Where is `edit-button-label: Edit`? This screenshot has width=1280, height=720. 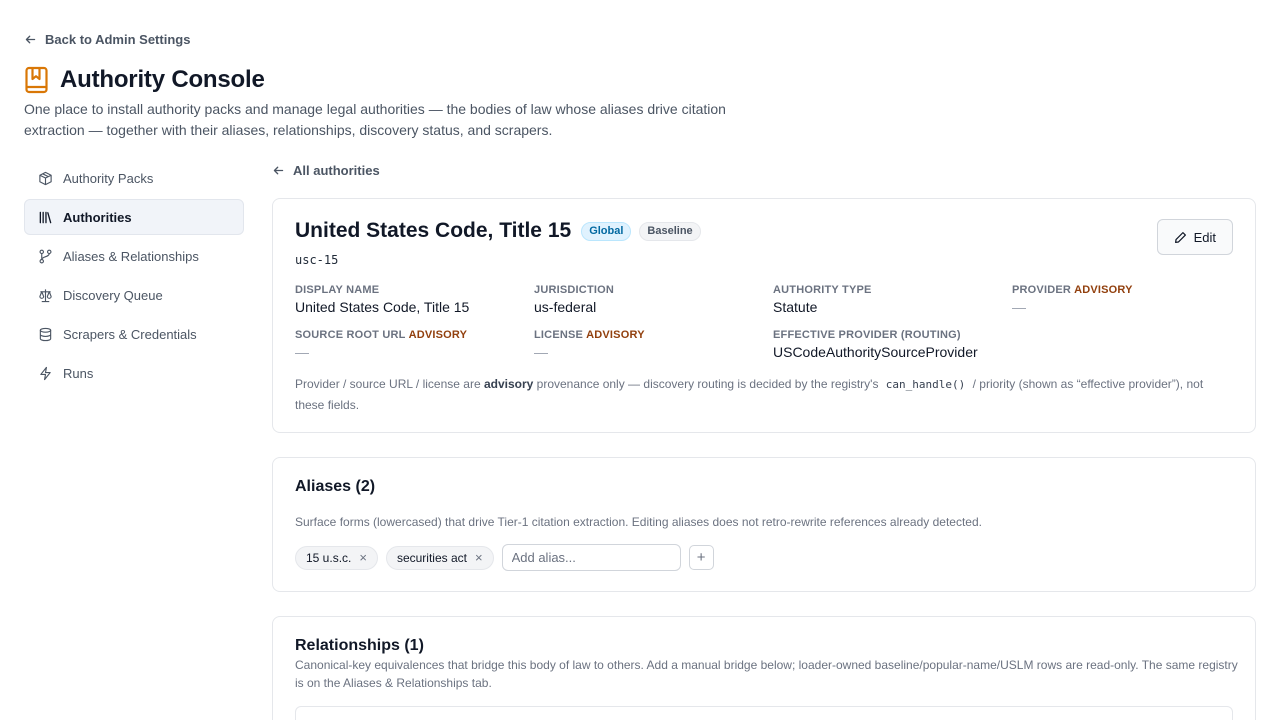
edit-button-label: Edit is located at coordinates (1204, 237).